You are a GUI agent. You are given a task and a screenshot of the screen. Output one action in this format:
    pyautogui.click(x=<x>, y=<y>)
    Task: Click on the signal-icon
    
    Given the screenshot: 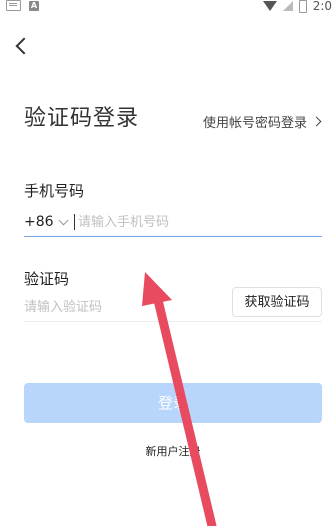 What is the action you would take?
    pyautogui.click(x=287, y=6)
    